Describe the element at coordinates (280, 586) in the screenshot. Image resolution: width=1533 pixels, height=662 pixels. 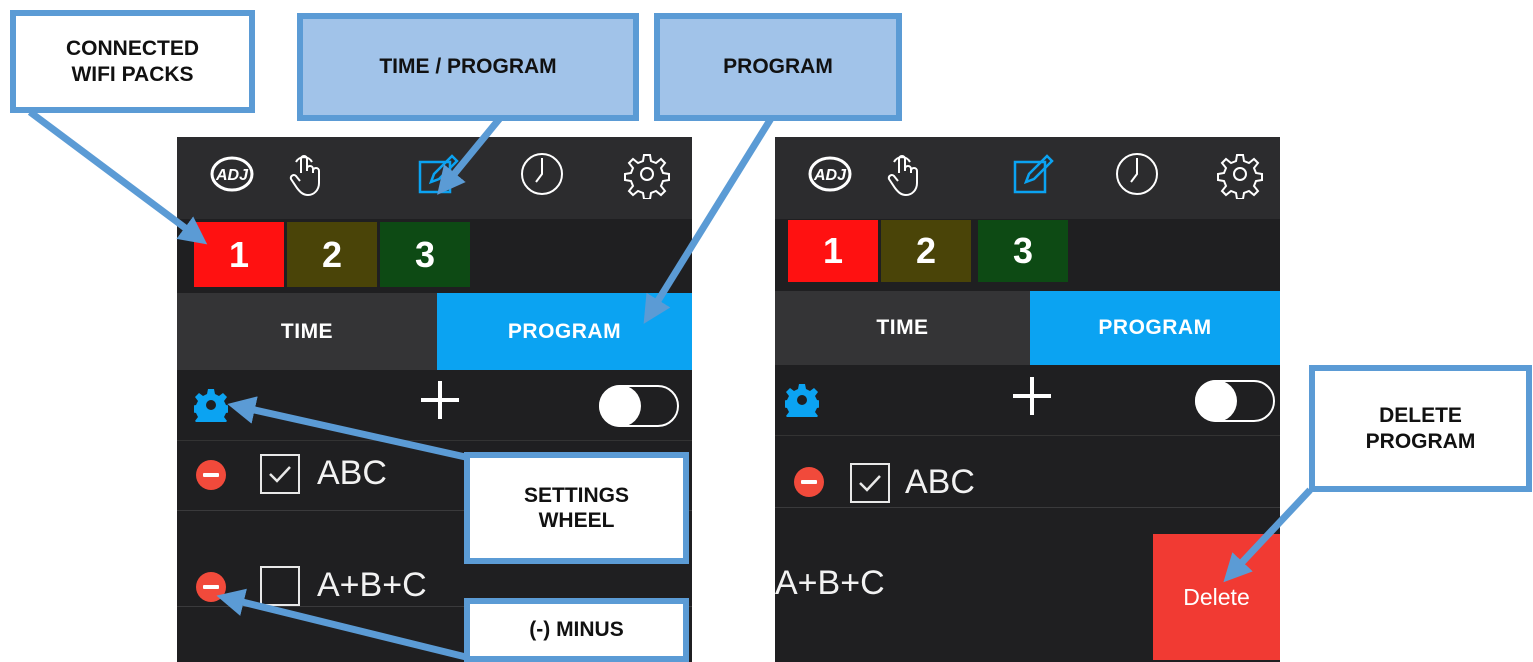
I see `checkbox-unchecked` at that location.